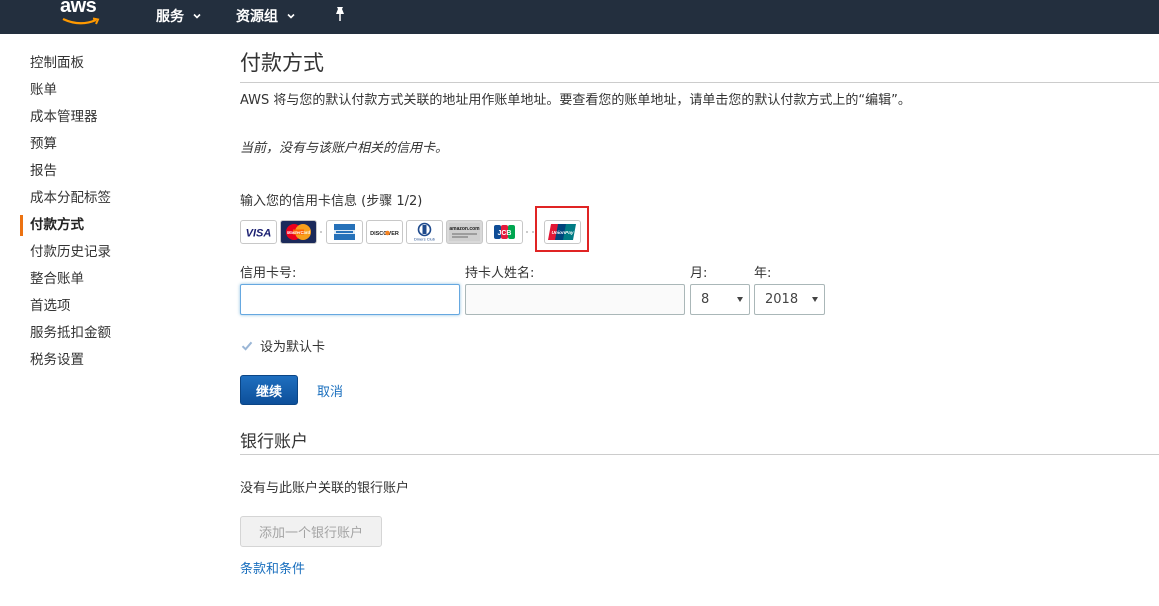 This screenshot has height=606, width=1159. What do you see at coordinates (344, 232) in the screenshot?
I see `amex-card-icon` at bounding box center [344, 232].